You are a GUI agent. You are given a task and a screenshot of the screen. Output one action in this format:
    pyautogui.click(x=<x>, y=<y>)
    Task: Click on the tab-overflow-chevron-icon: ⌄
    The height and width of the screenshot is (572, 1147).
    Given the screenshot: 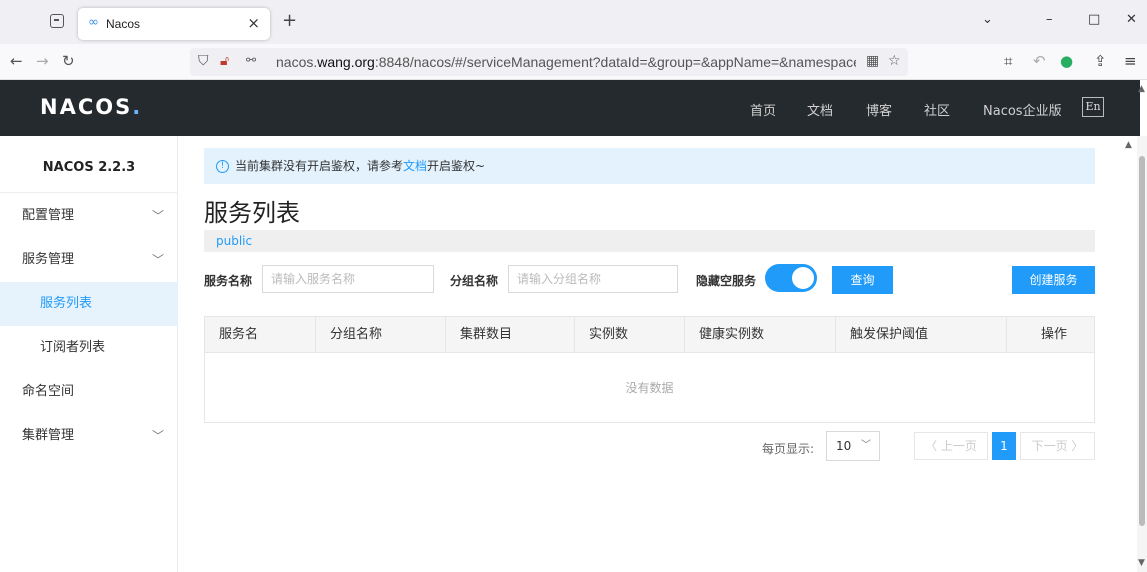 What is the action you would take?
    pyautogui.click(x=987, y=19)
    